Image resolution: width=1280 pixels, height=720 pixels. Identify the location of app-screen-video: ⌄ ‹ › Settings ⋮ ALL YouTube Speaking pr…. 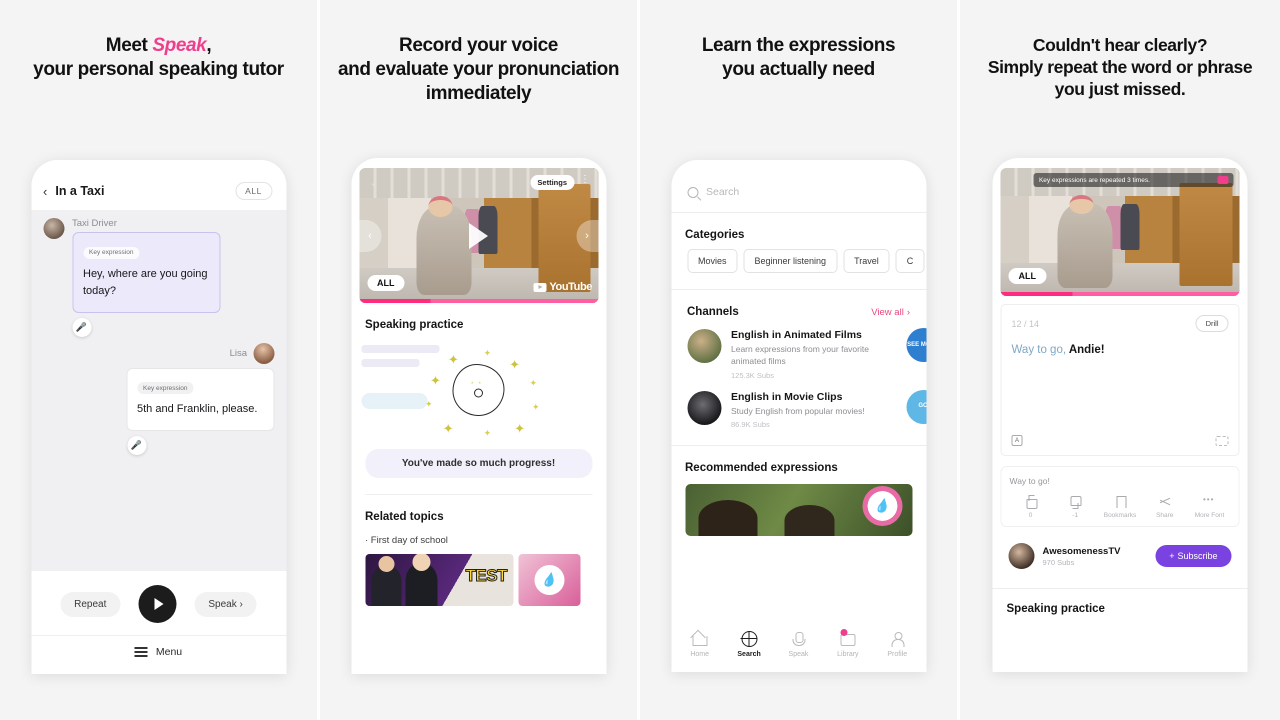
(478, 416).